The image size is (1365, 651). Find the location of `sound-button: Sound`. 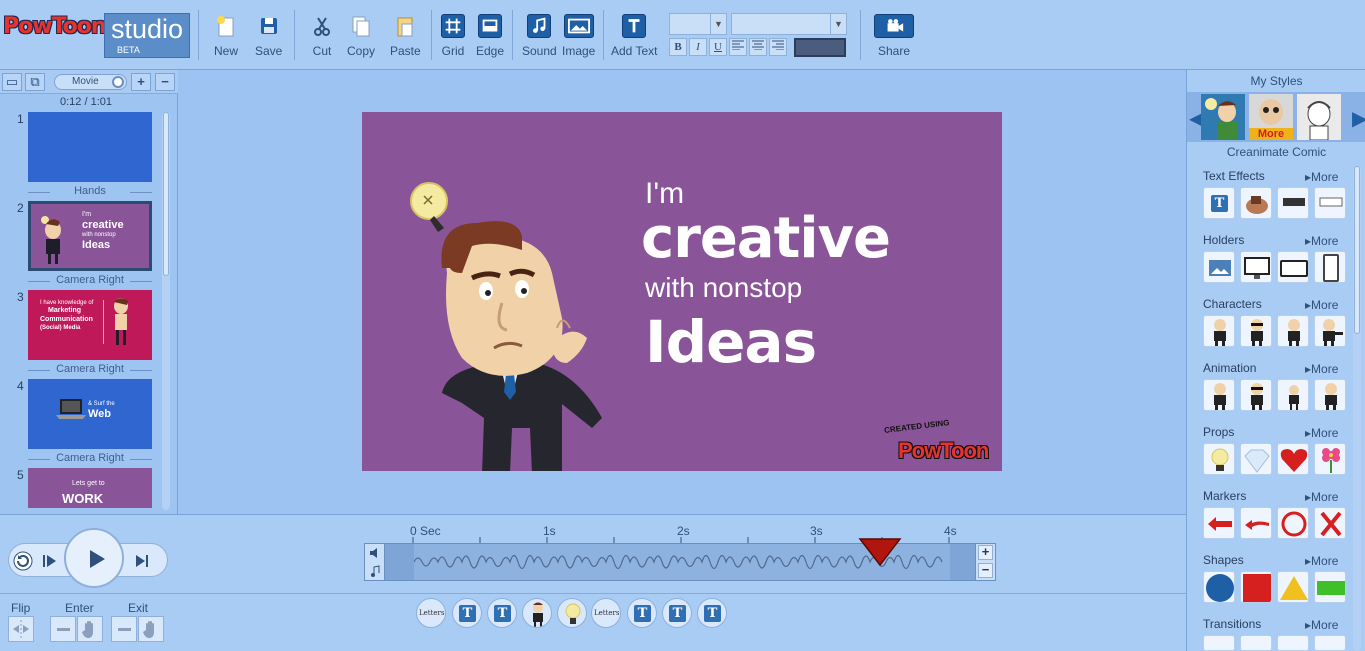

sound-button: Sound is located at coordinates (539, 36).